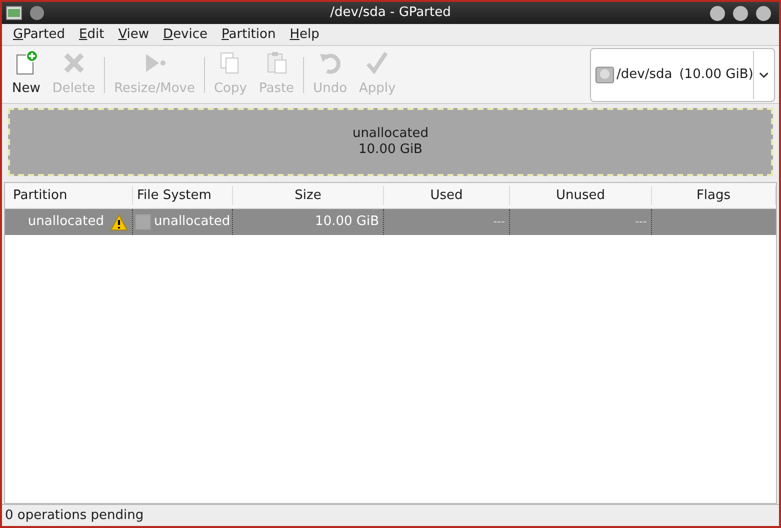  I want to click on column-header: Flags, so click(714, 196).